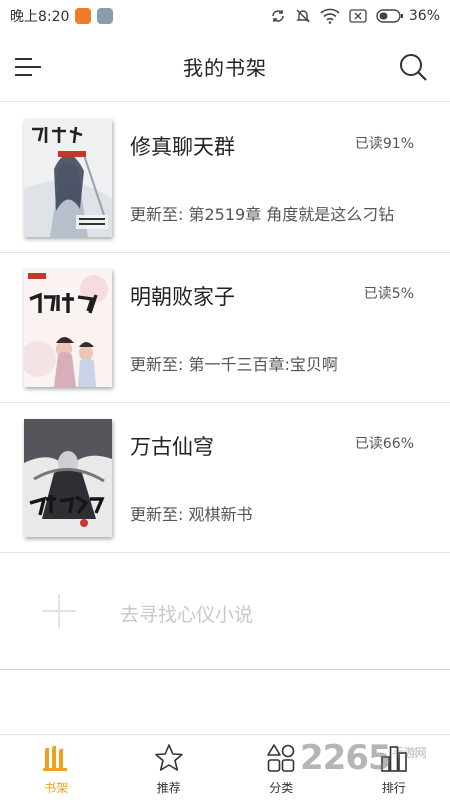 The width and height of the screenshot is (450, 800). I want to click on latest-chapter: 更新至: 第一千三百章:宝贝啊, so click(234, 364).